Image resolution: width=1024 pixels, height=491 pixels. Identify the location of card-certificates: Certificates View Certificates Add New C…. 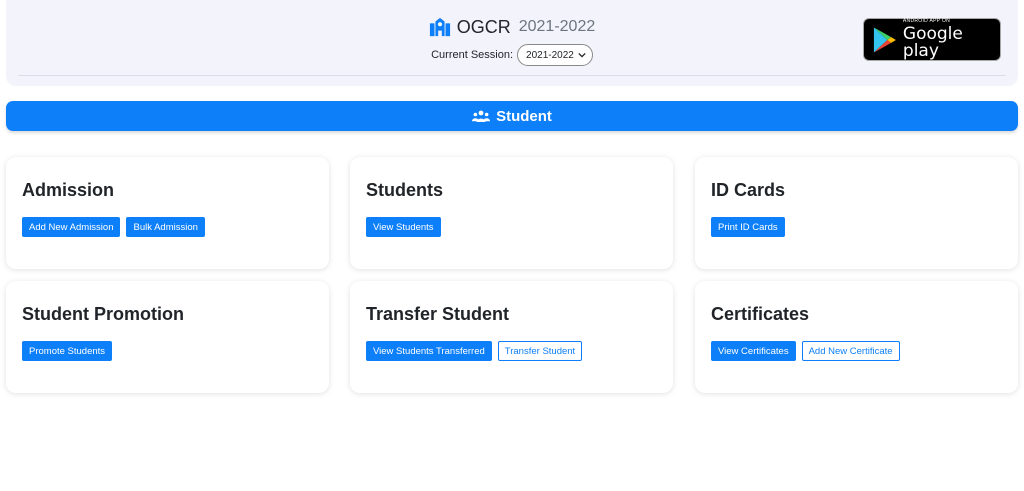
(856, 337).